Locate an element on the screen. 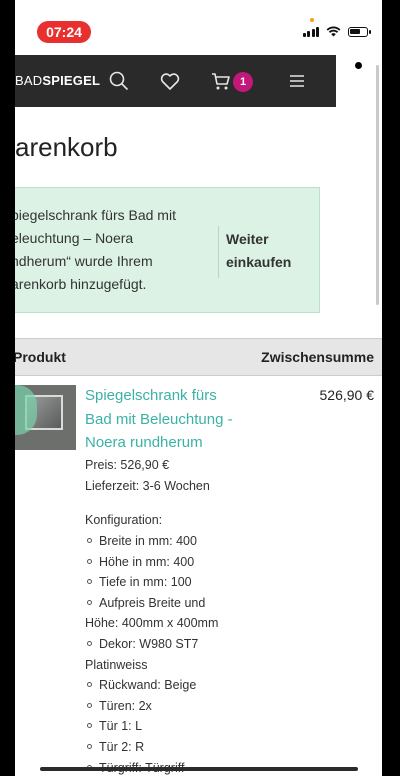 This screenshot has height=776, width=400. config-item-continued: Platinweiss is located at coordinates (116, 664).